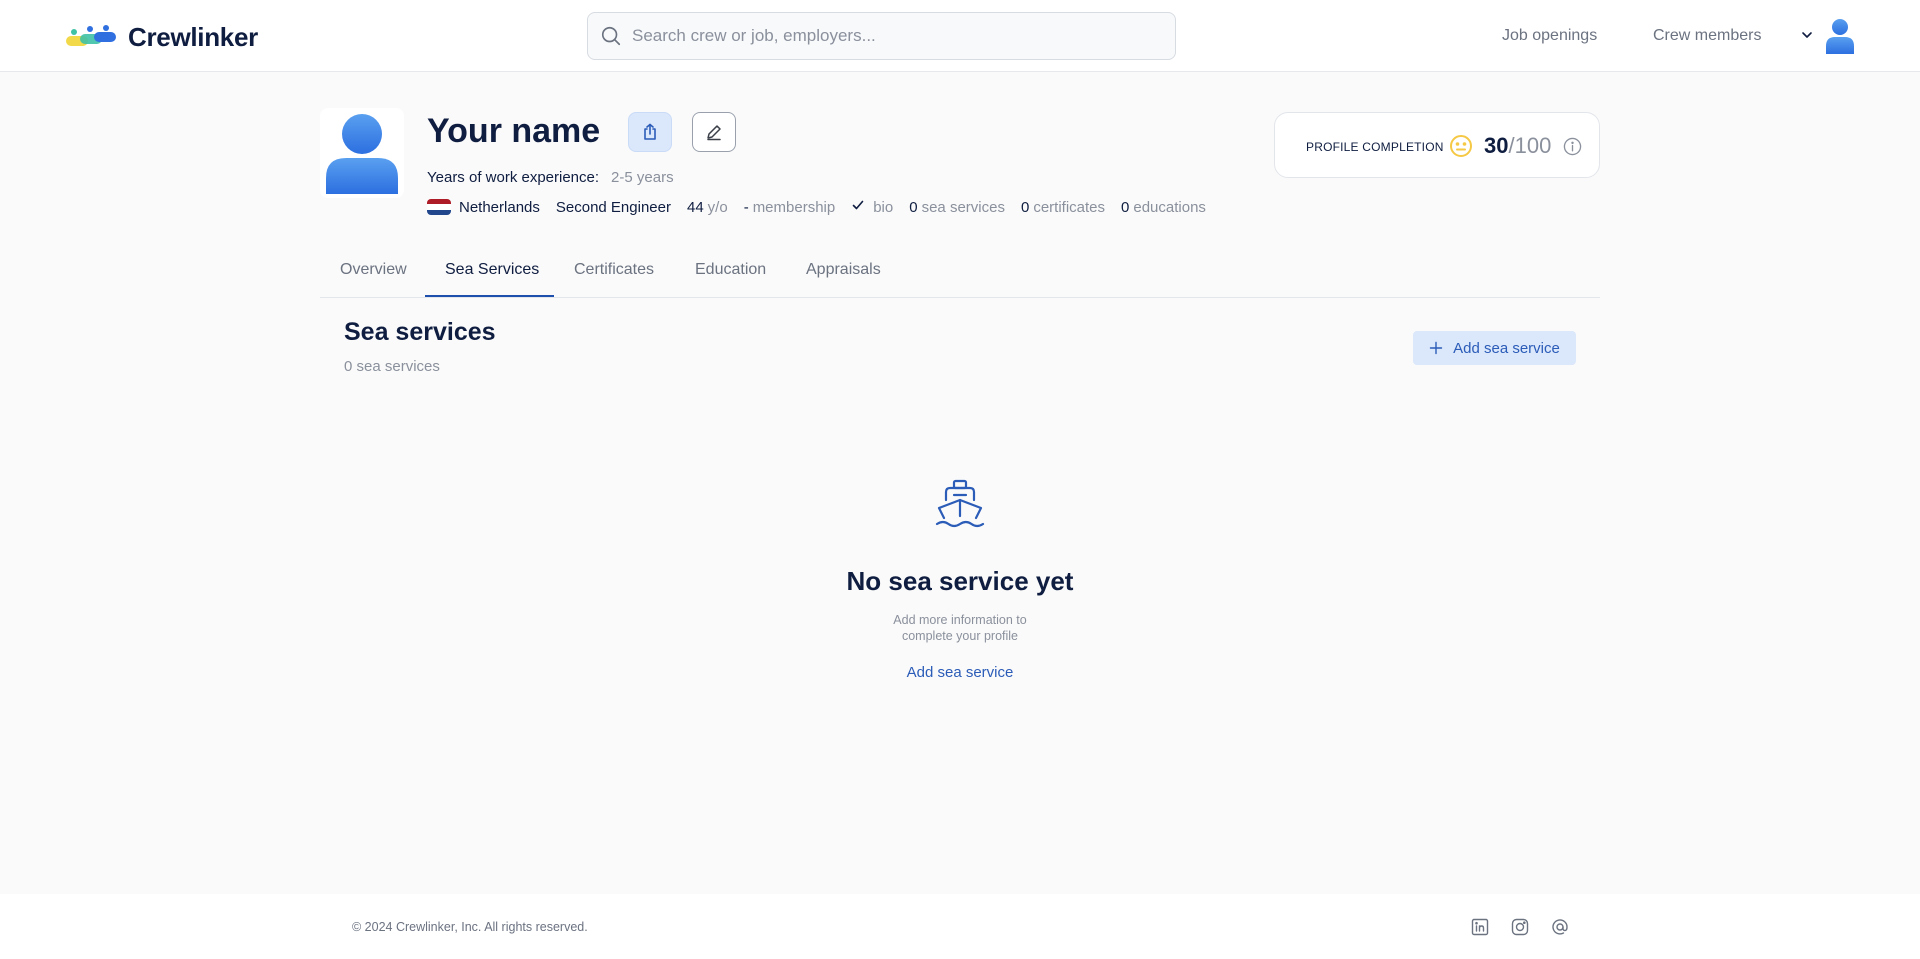 The image size is (1920, 959). What do you see at coordinates (492, 270) in the screenshot?
I see `tab-sea-services: Sea Services` at bounding box center [492, 270].